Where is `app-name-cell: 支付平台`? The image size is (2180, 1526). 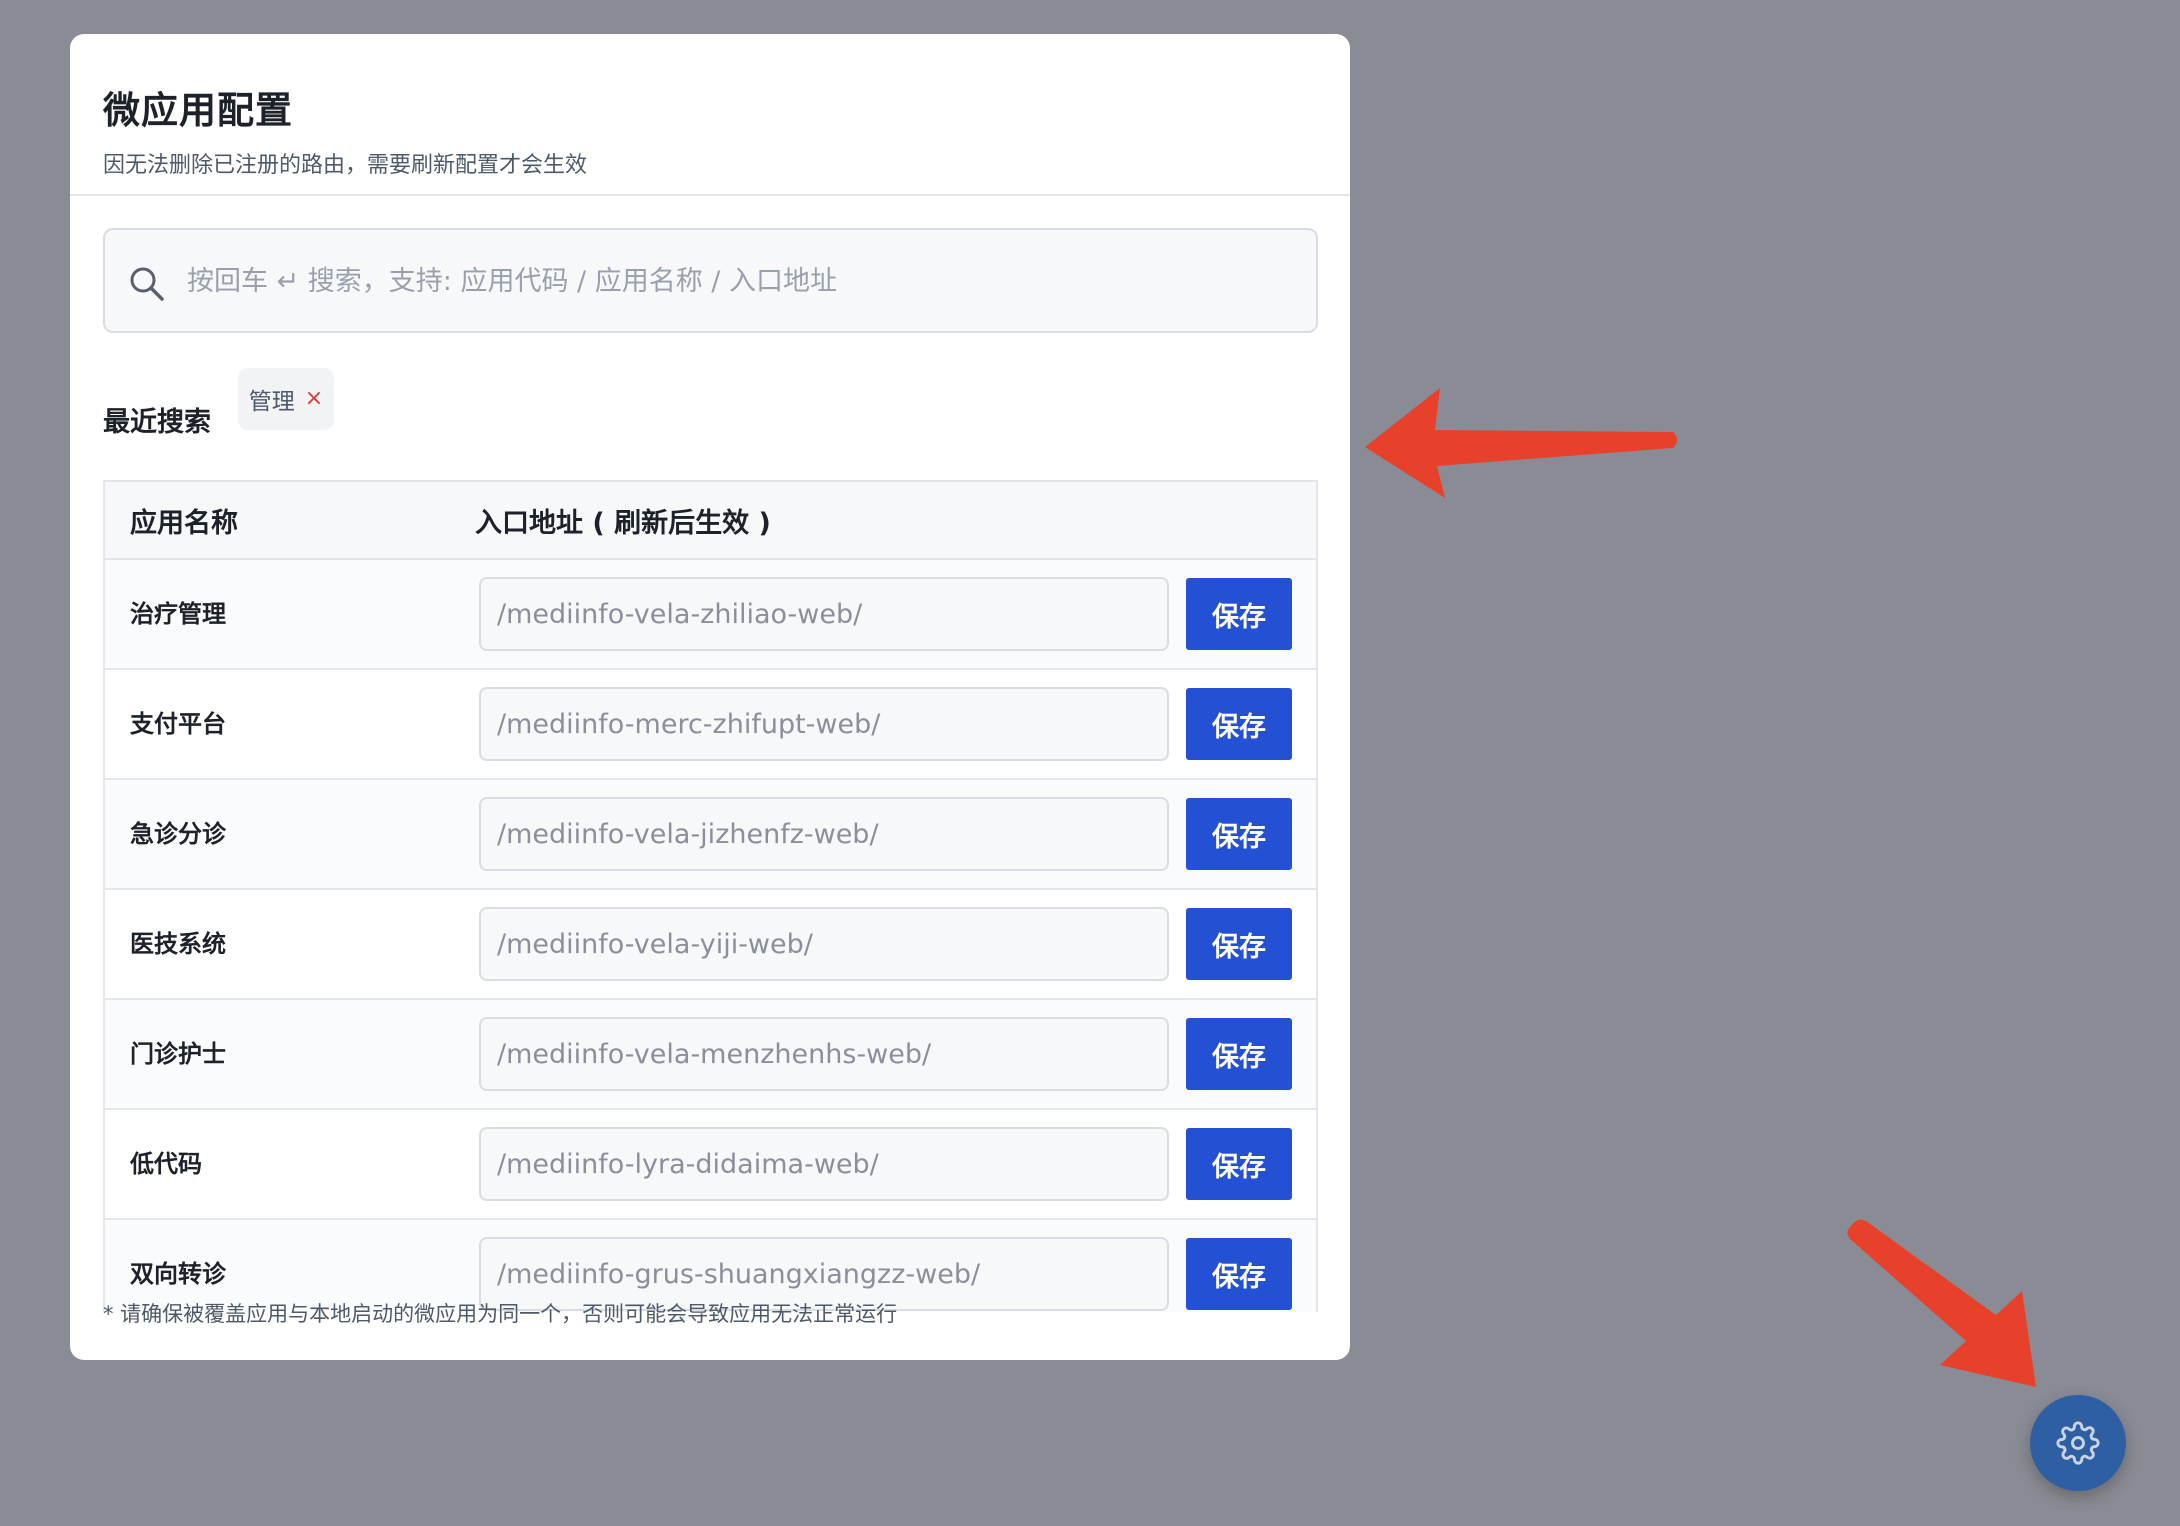 app-name-cell: 支付平台 is located at coordinates (178, 724).